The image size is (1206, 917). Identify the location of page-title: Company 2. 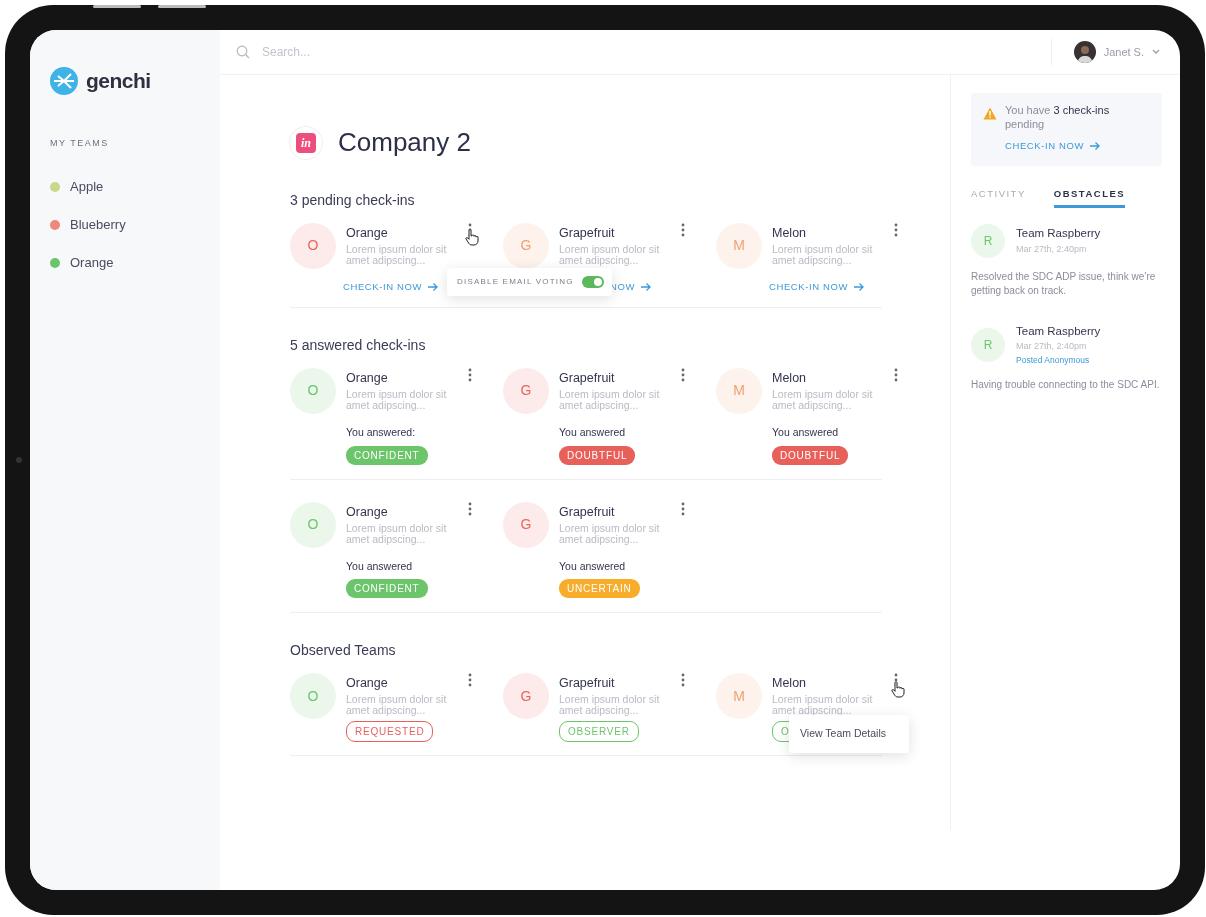
(404, 142).